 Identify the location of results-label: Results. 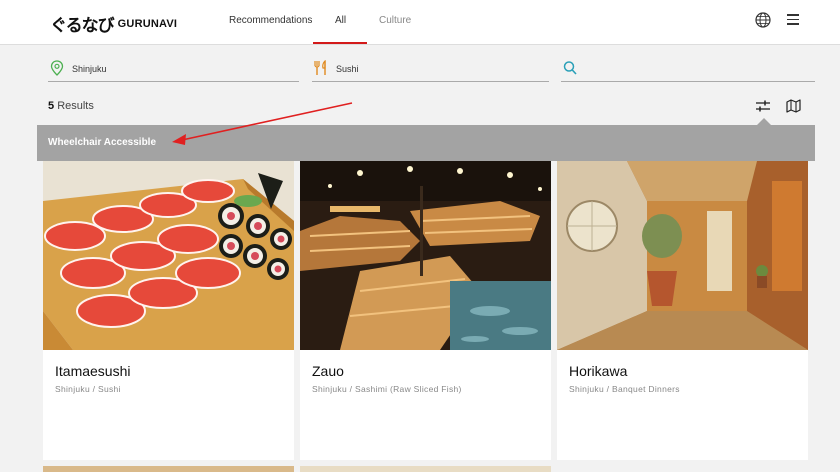
(75, 106).